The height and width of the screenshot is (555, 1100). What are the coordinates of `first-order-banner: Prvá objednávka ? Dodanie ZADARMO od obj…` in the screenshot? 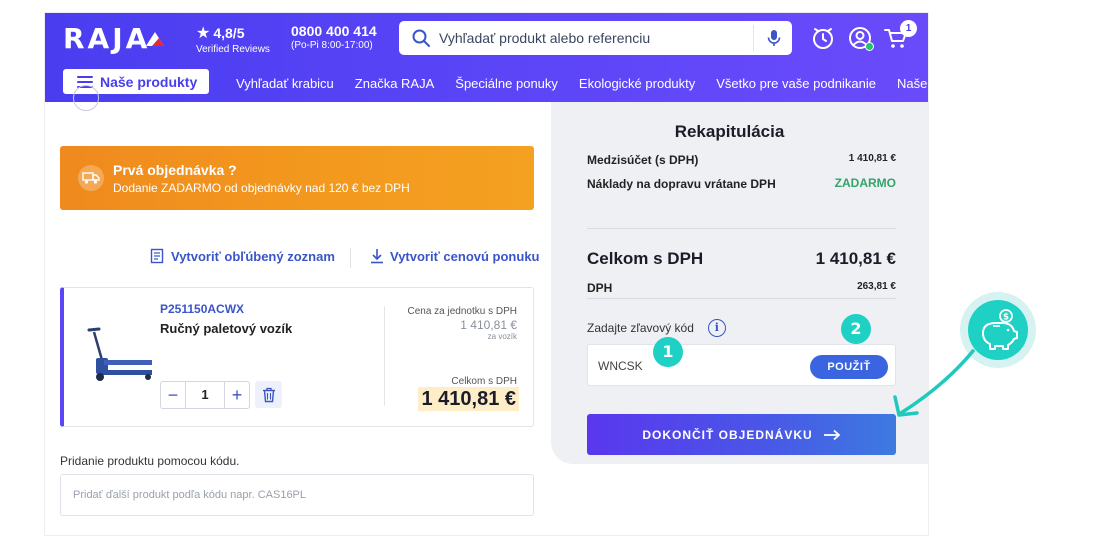 It's located at (297, 178).